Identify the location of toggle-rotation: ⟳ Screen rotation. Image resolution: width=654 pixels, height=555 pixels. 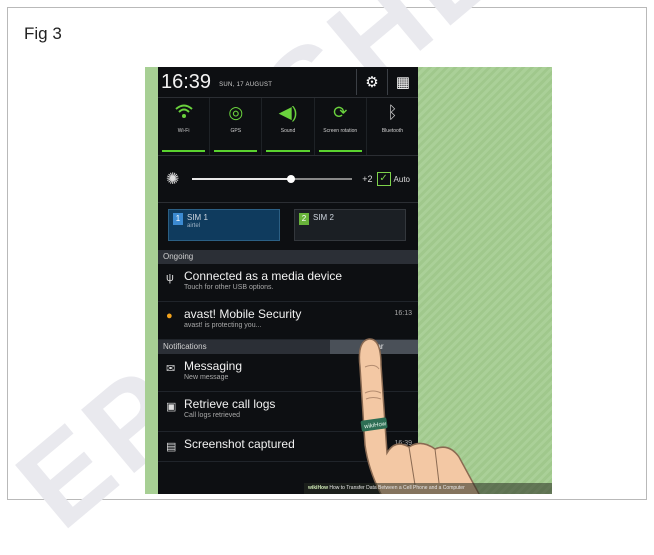
(341, 126).